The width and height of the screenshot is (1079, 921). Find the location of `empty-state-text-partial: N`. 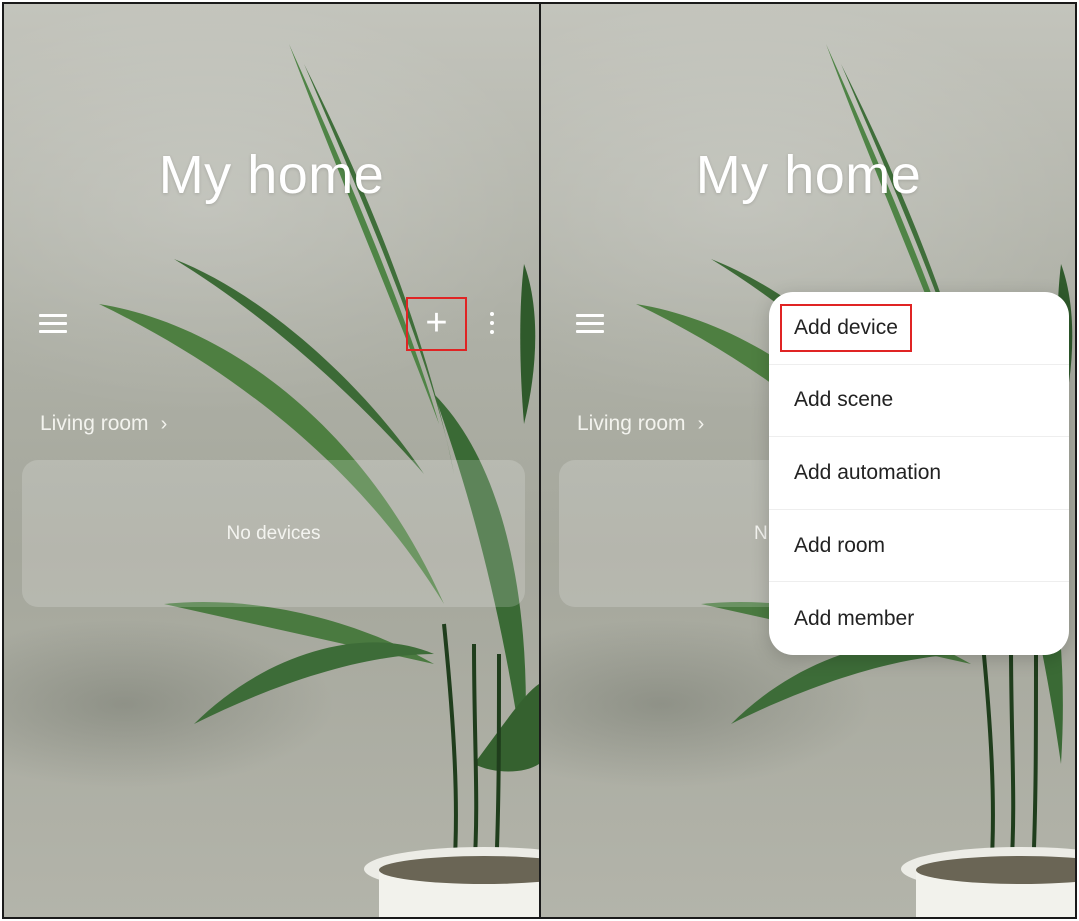

empty-state-text-partial: N is located at coordinates (761, 533).